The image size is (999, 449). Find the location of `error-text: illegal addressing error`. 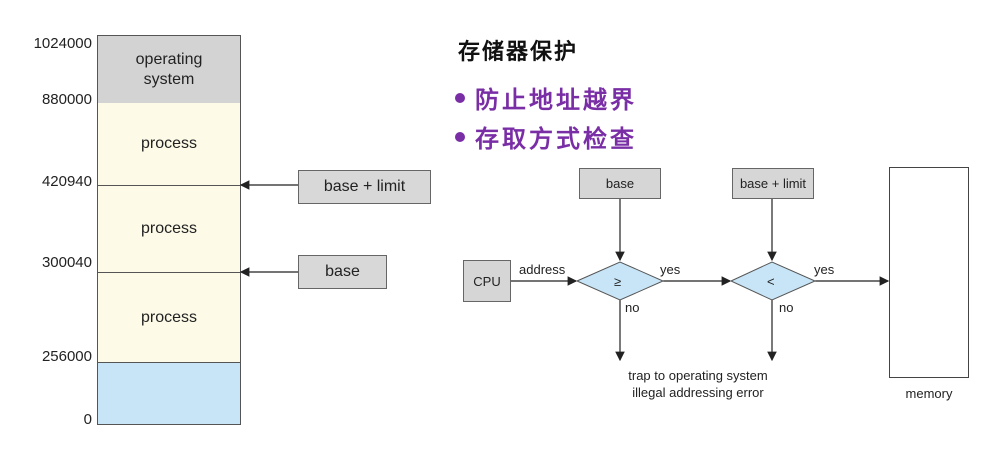

error-text: illegal addressing error is located at coordinates (698, 392).